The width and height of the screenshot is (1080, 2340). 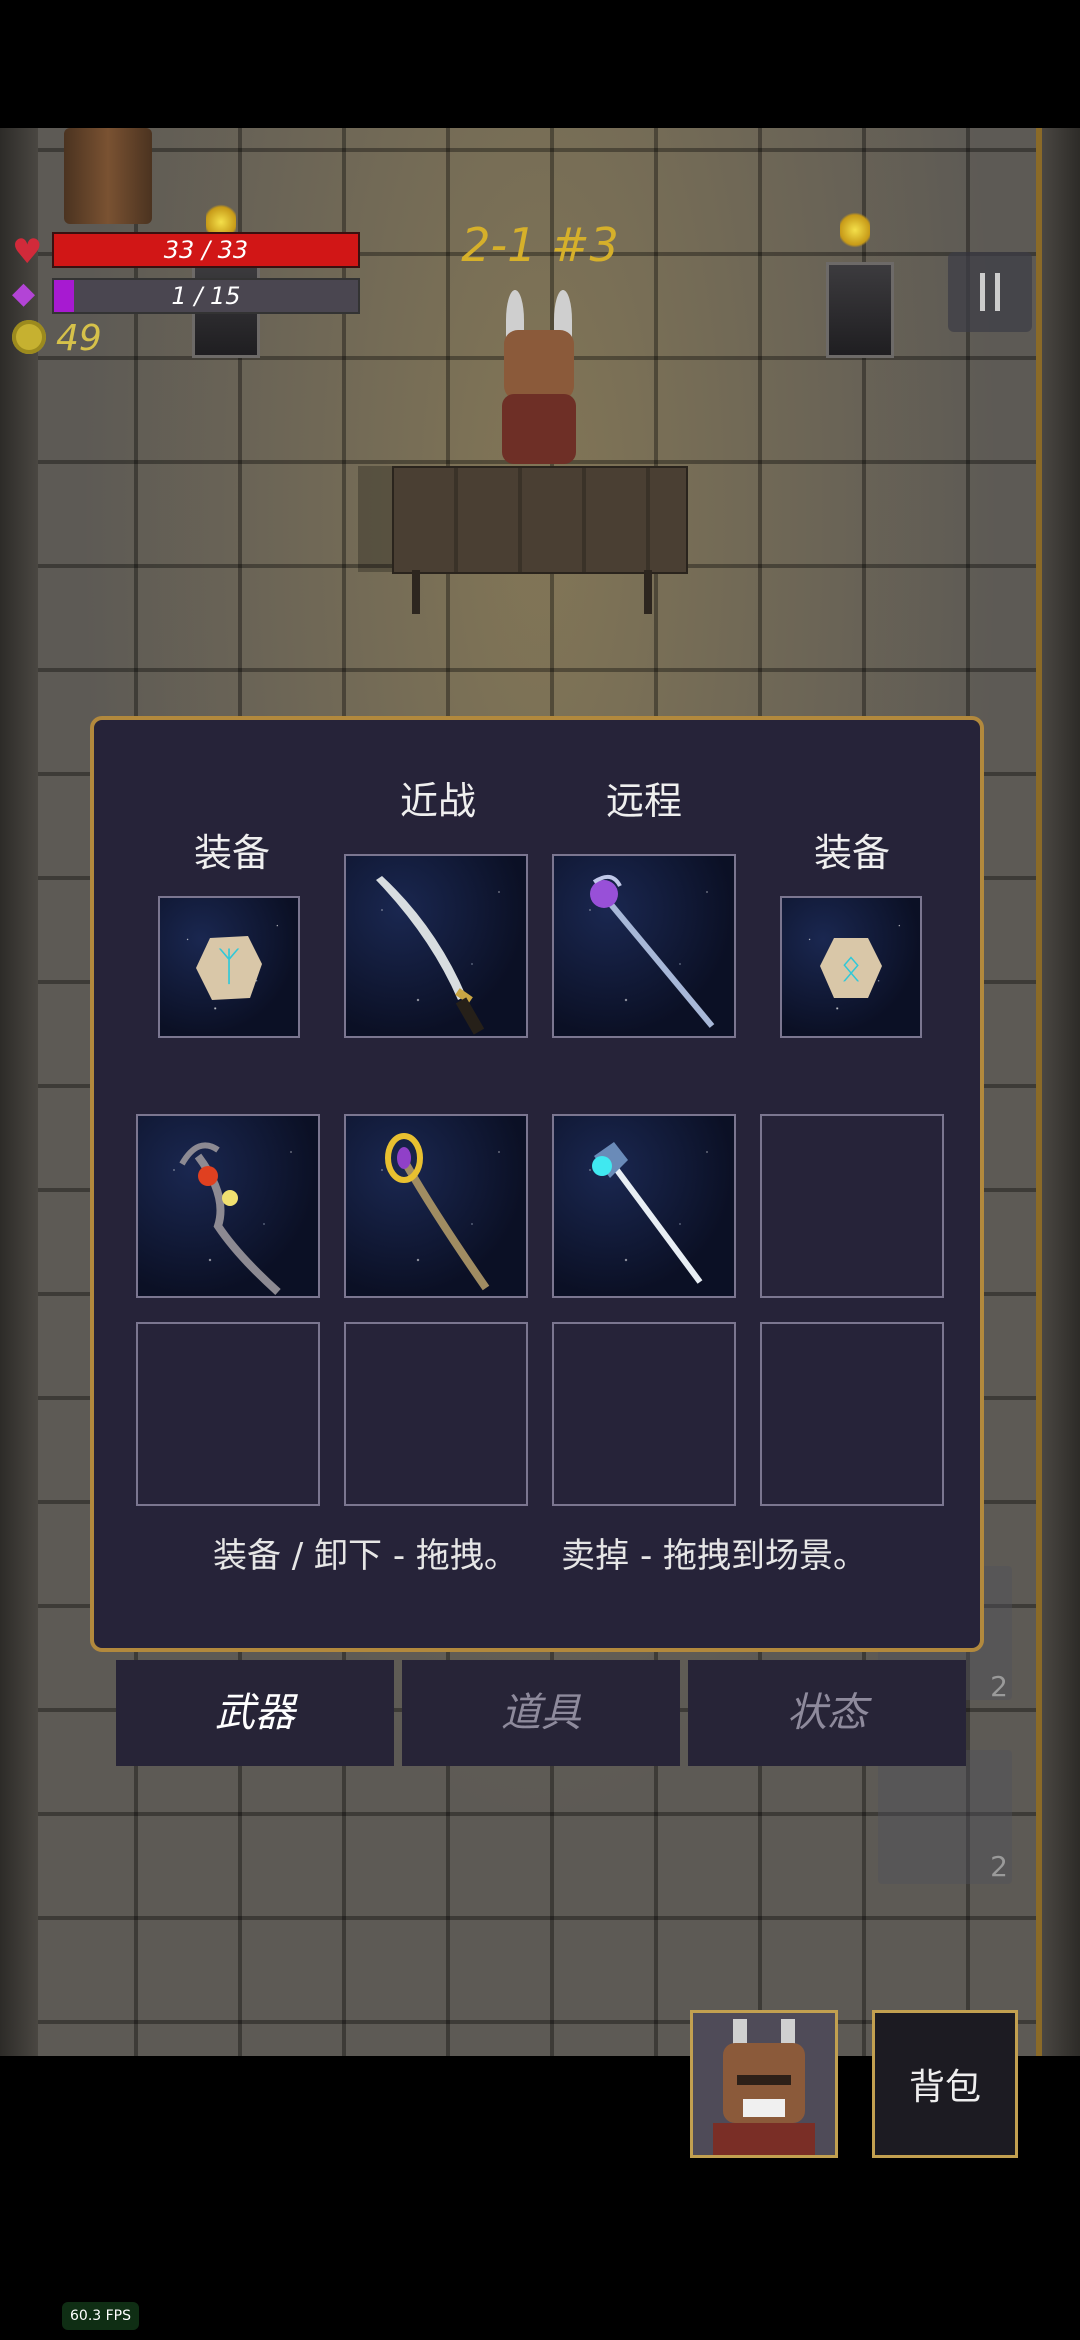 I want to click on tab-status: 状态, so click(x=827, y=1713).